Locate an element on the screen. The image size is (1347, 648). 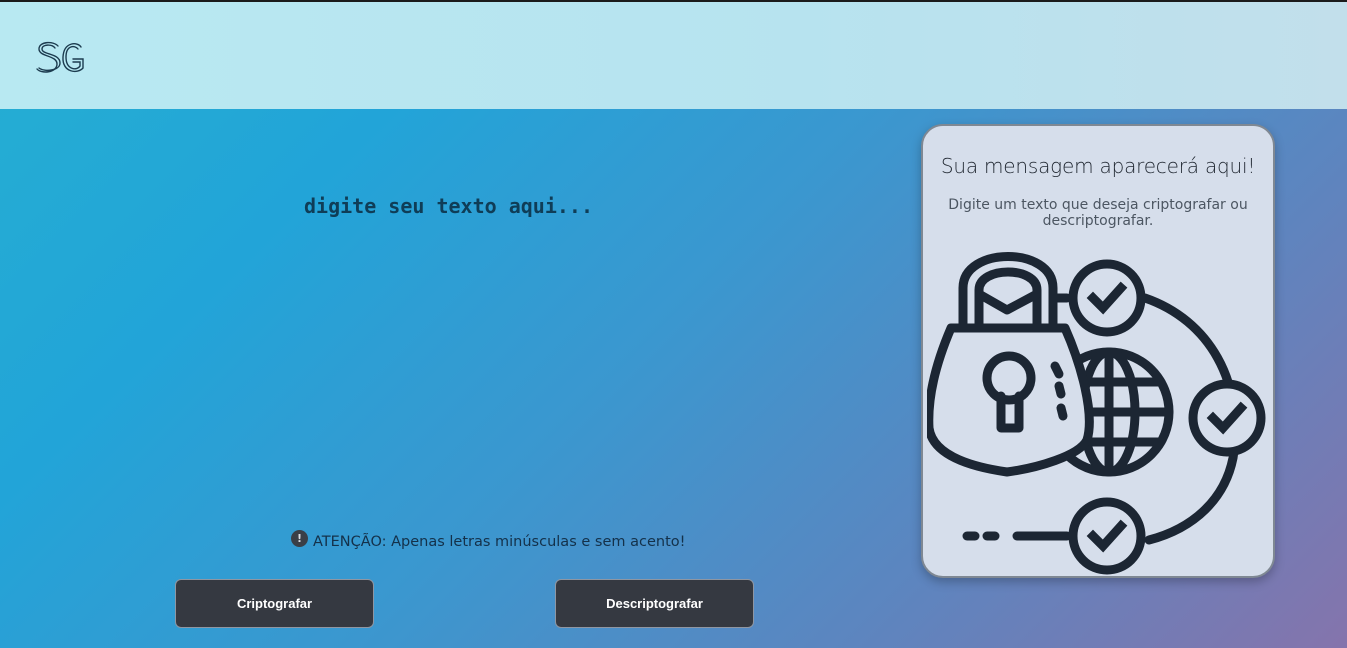
sg-logo-icon is located at coordinates (60, 57).